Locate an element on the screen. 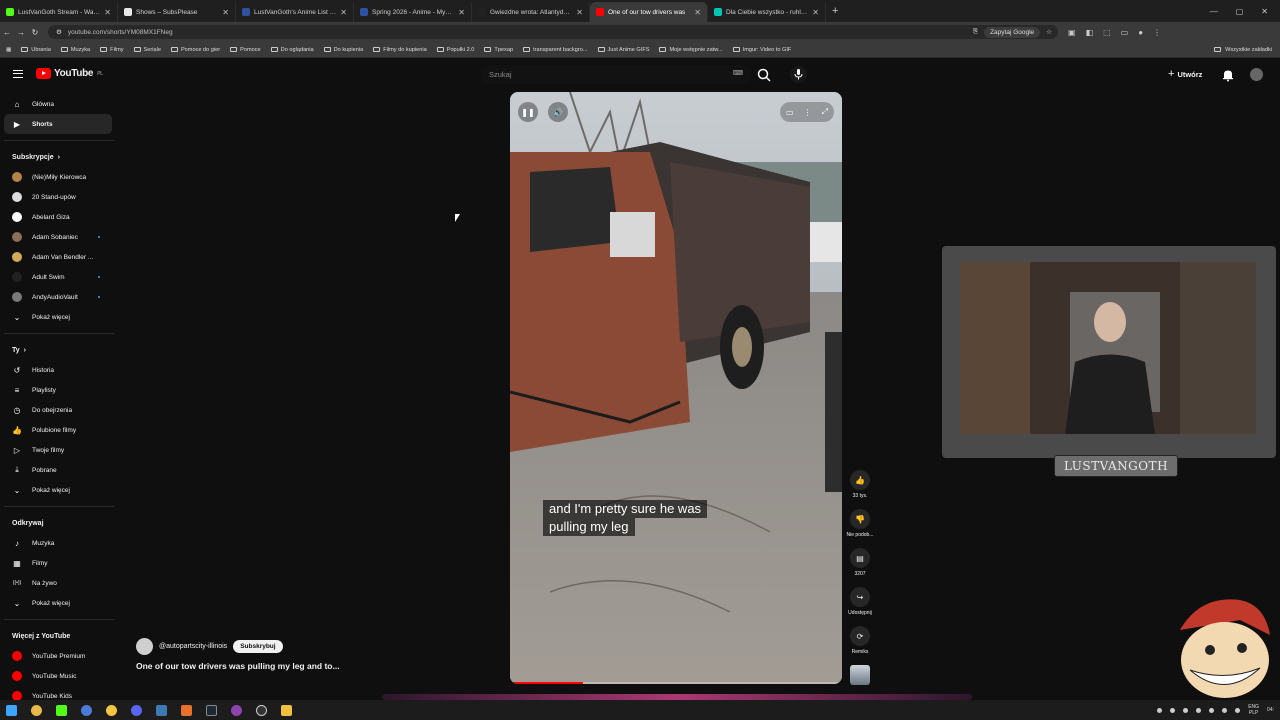  volume-button: 🔊 is located at coordinates (558, 112).